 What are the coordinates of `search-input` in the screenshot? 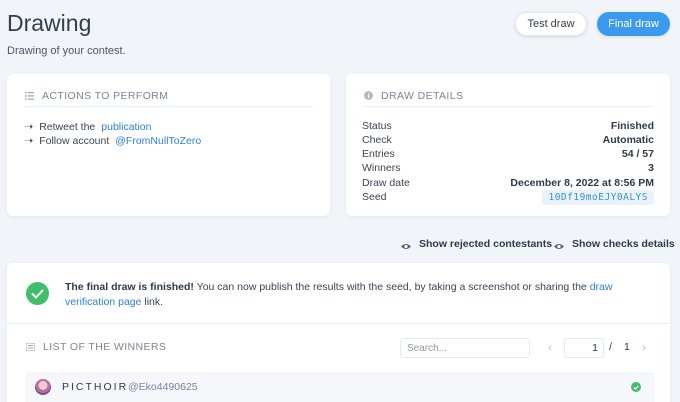 It's located at (465, 348).